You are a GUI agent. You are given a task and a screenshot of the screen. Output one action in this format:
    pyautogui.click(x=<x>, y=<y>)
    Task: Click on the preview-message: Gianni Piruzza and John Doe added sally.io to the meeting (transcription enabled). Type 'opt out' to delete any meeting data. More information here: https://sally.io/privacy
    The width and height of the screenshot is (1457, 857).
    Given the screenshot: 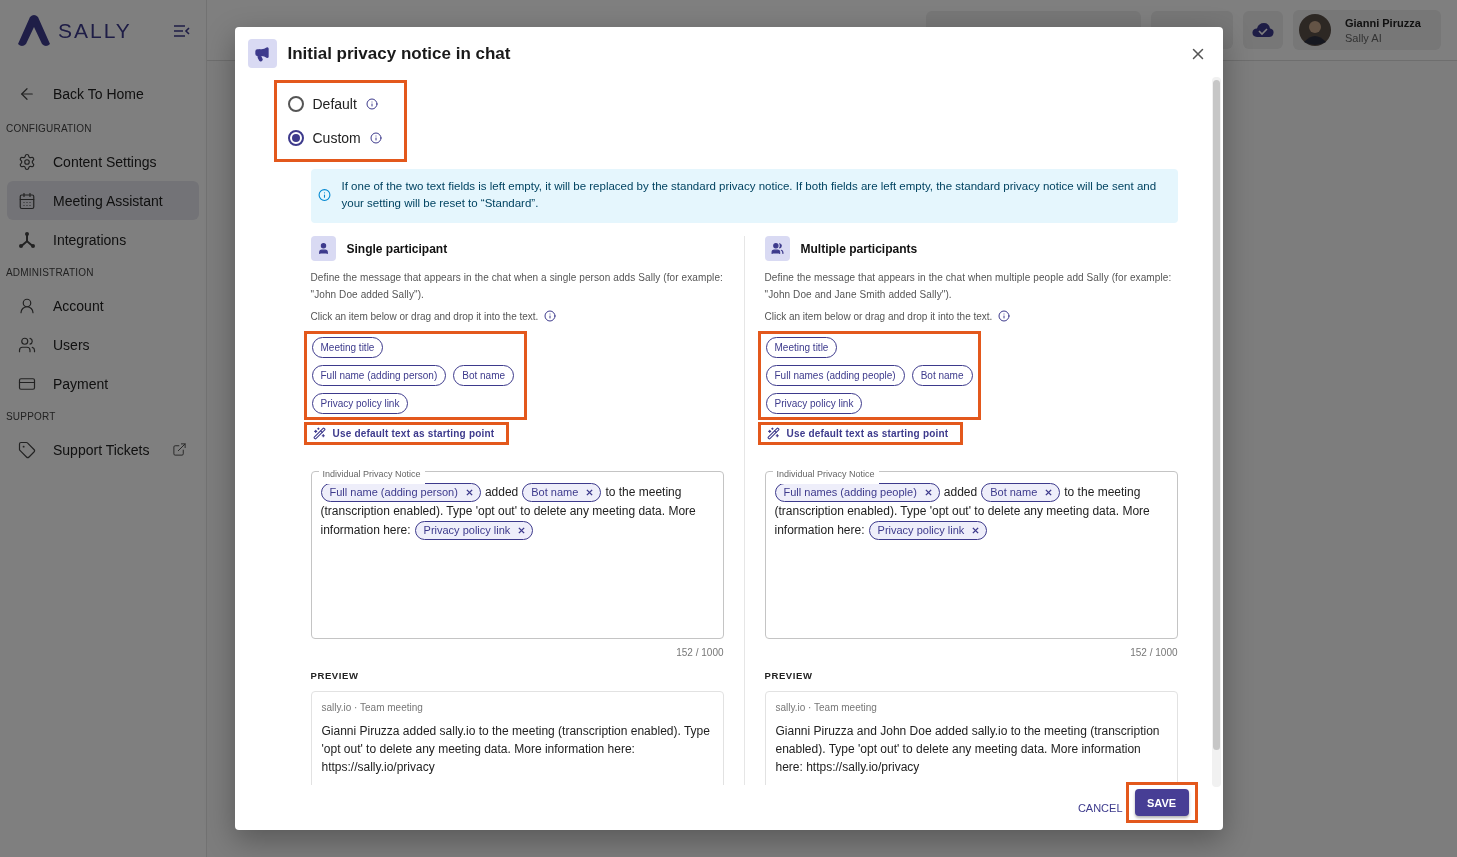 What is the action you would take?
    pyautogui.click(x=968, y=749)
    